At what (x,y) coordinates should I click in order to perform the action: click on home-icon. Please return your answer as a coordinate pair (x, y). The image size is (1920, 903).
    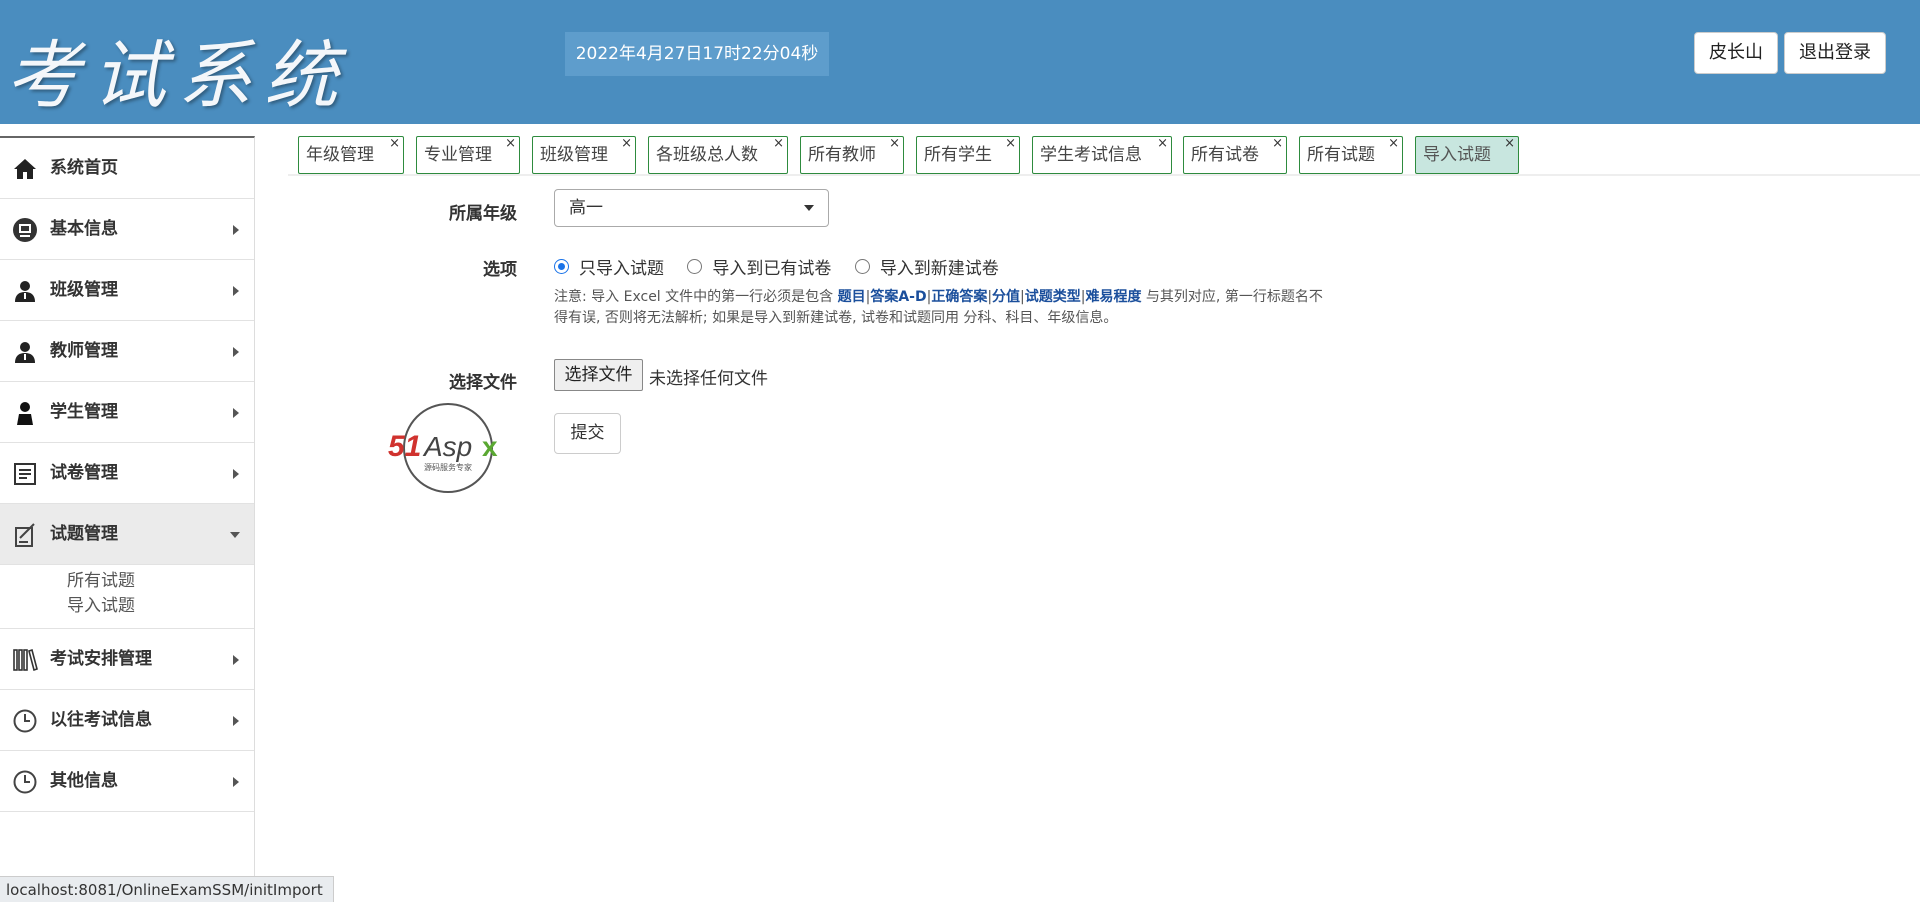
    Looking at the image, I should click on (25, 169).